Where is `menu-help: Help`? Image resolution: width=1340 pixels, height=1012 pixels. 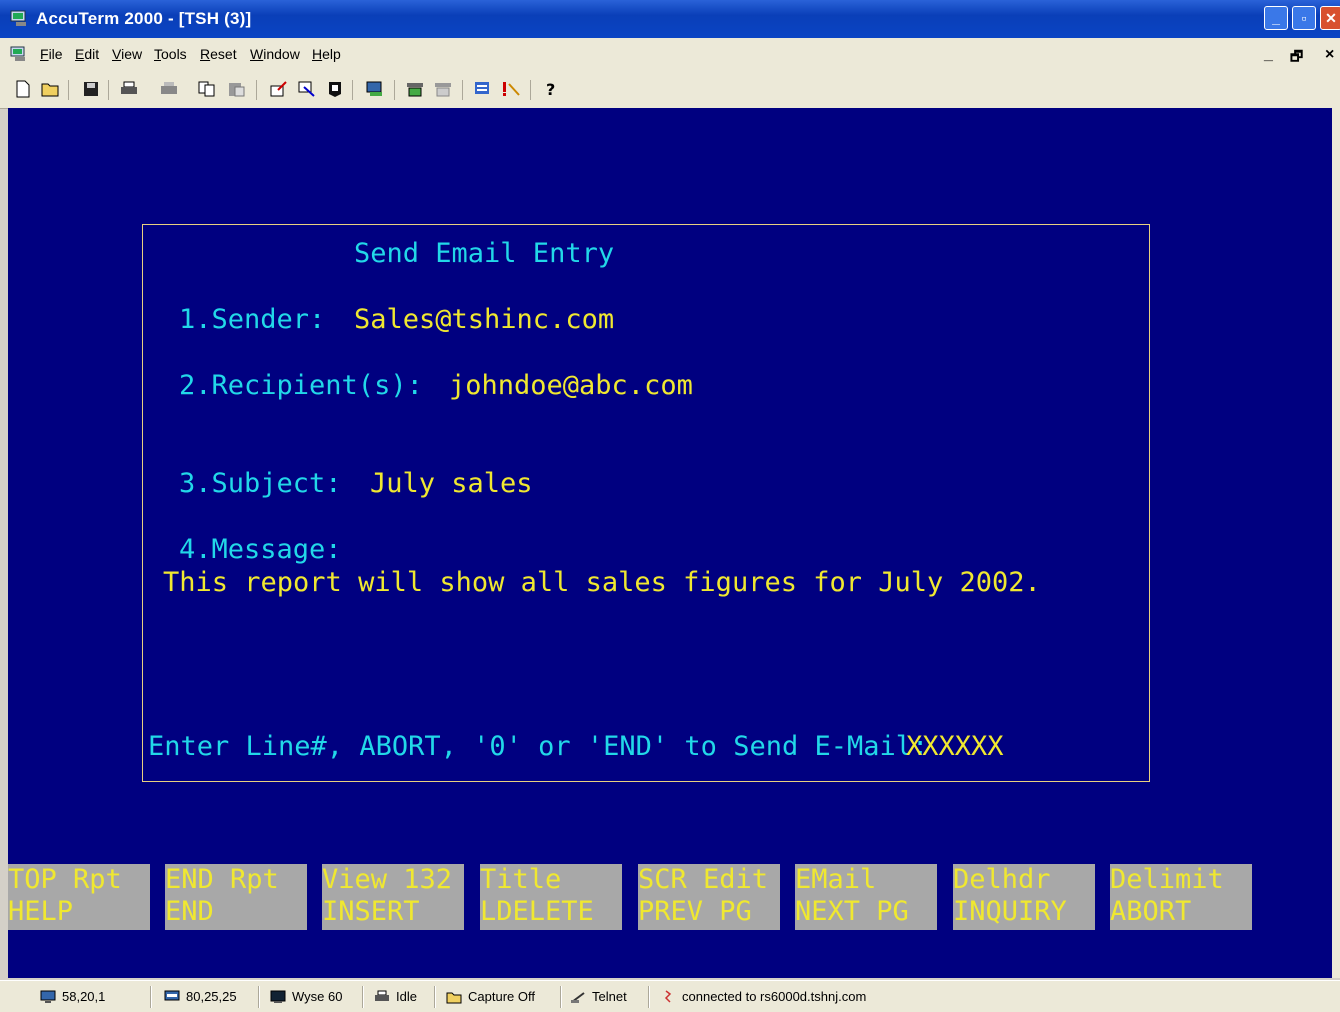 menu-help: Help is located at coordinates (326, 54).